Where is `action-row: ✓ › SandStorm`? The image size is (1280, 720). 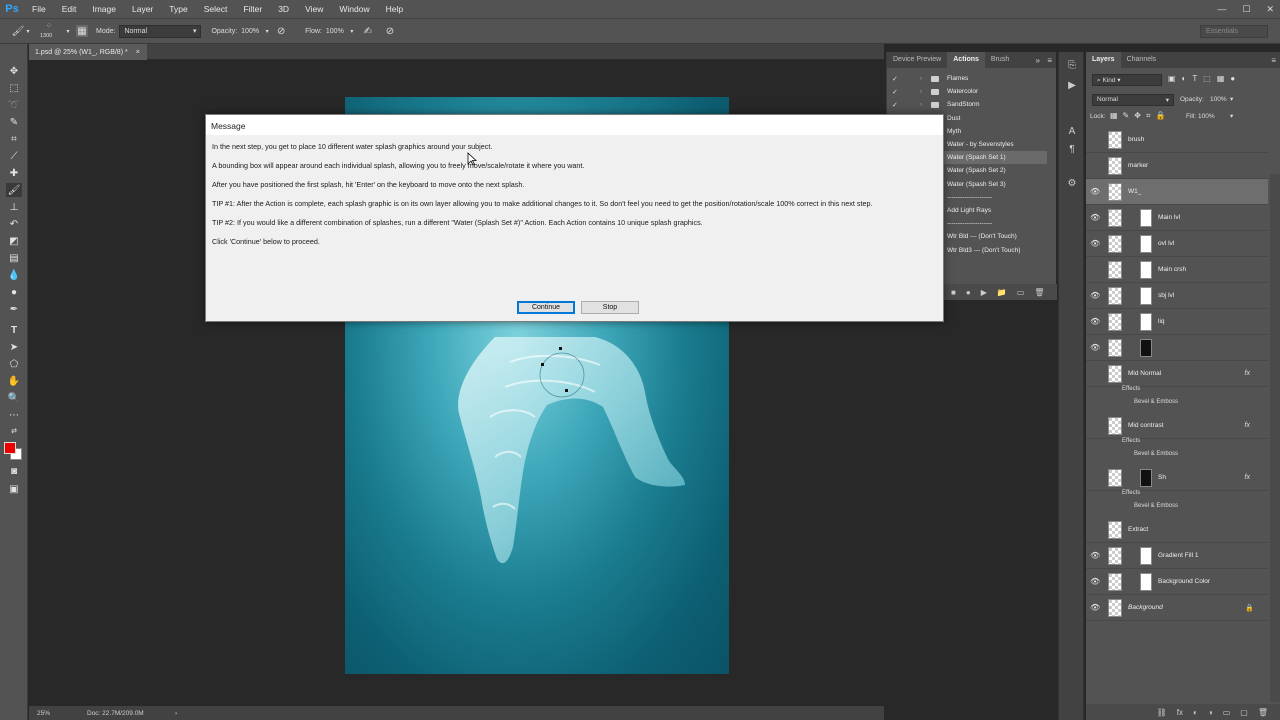
action-row: ✓ › SandStorm is located at coordinates (967, 104).